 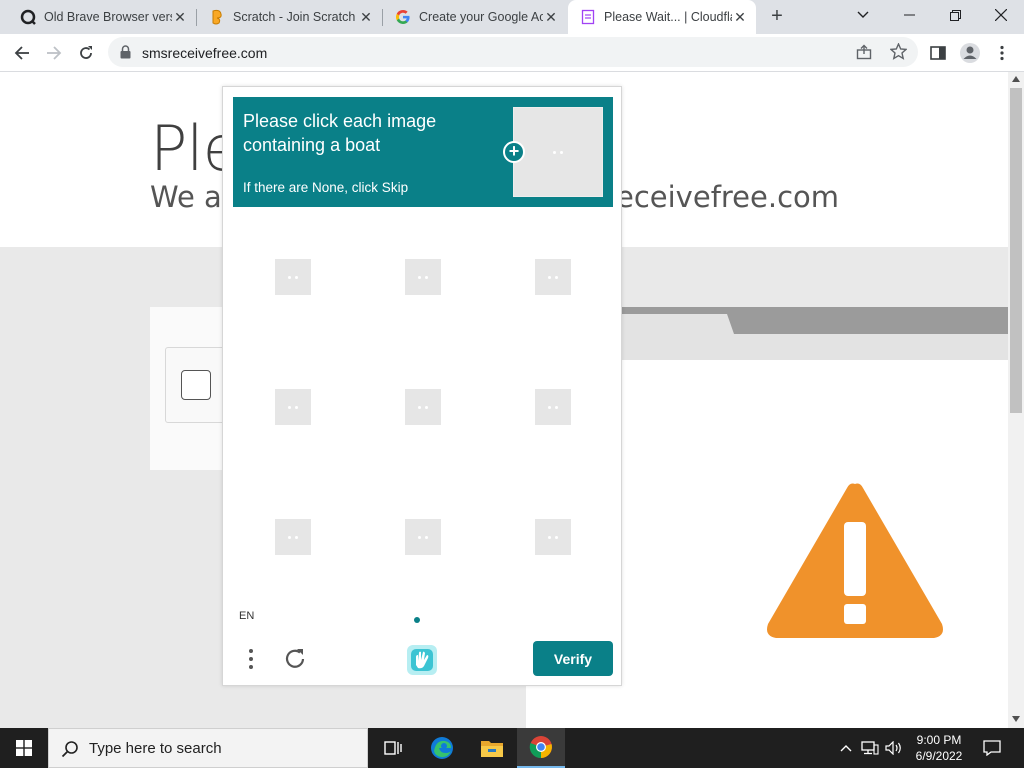 I want to click on edge-icon, so click(x=442, y=748).